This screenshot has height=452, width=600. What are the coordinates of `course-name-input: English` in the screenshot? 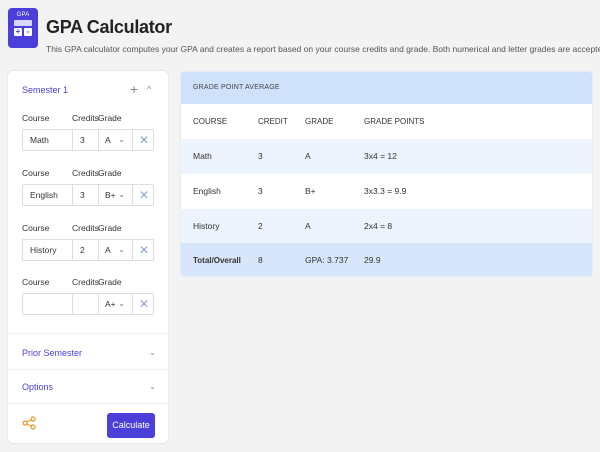 It's located at (48, 195).